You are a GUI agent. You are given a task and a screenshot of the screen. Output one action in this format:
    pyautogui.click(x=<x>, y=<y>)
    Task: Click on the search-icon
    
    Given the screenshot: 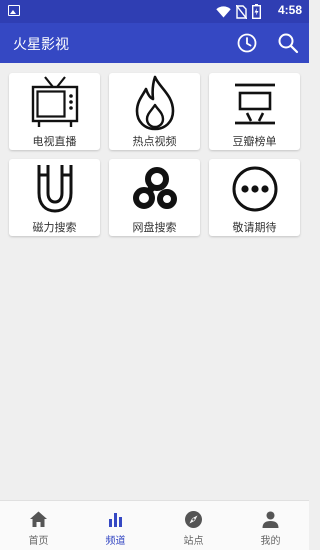 What is the action you would take?
    pyautogui.click(x=288, y=43)
    